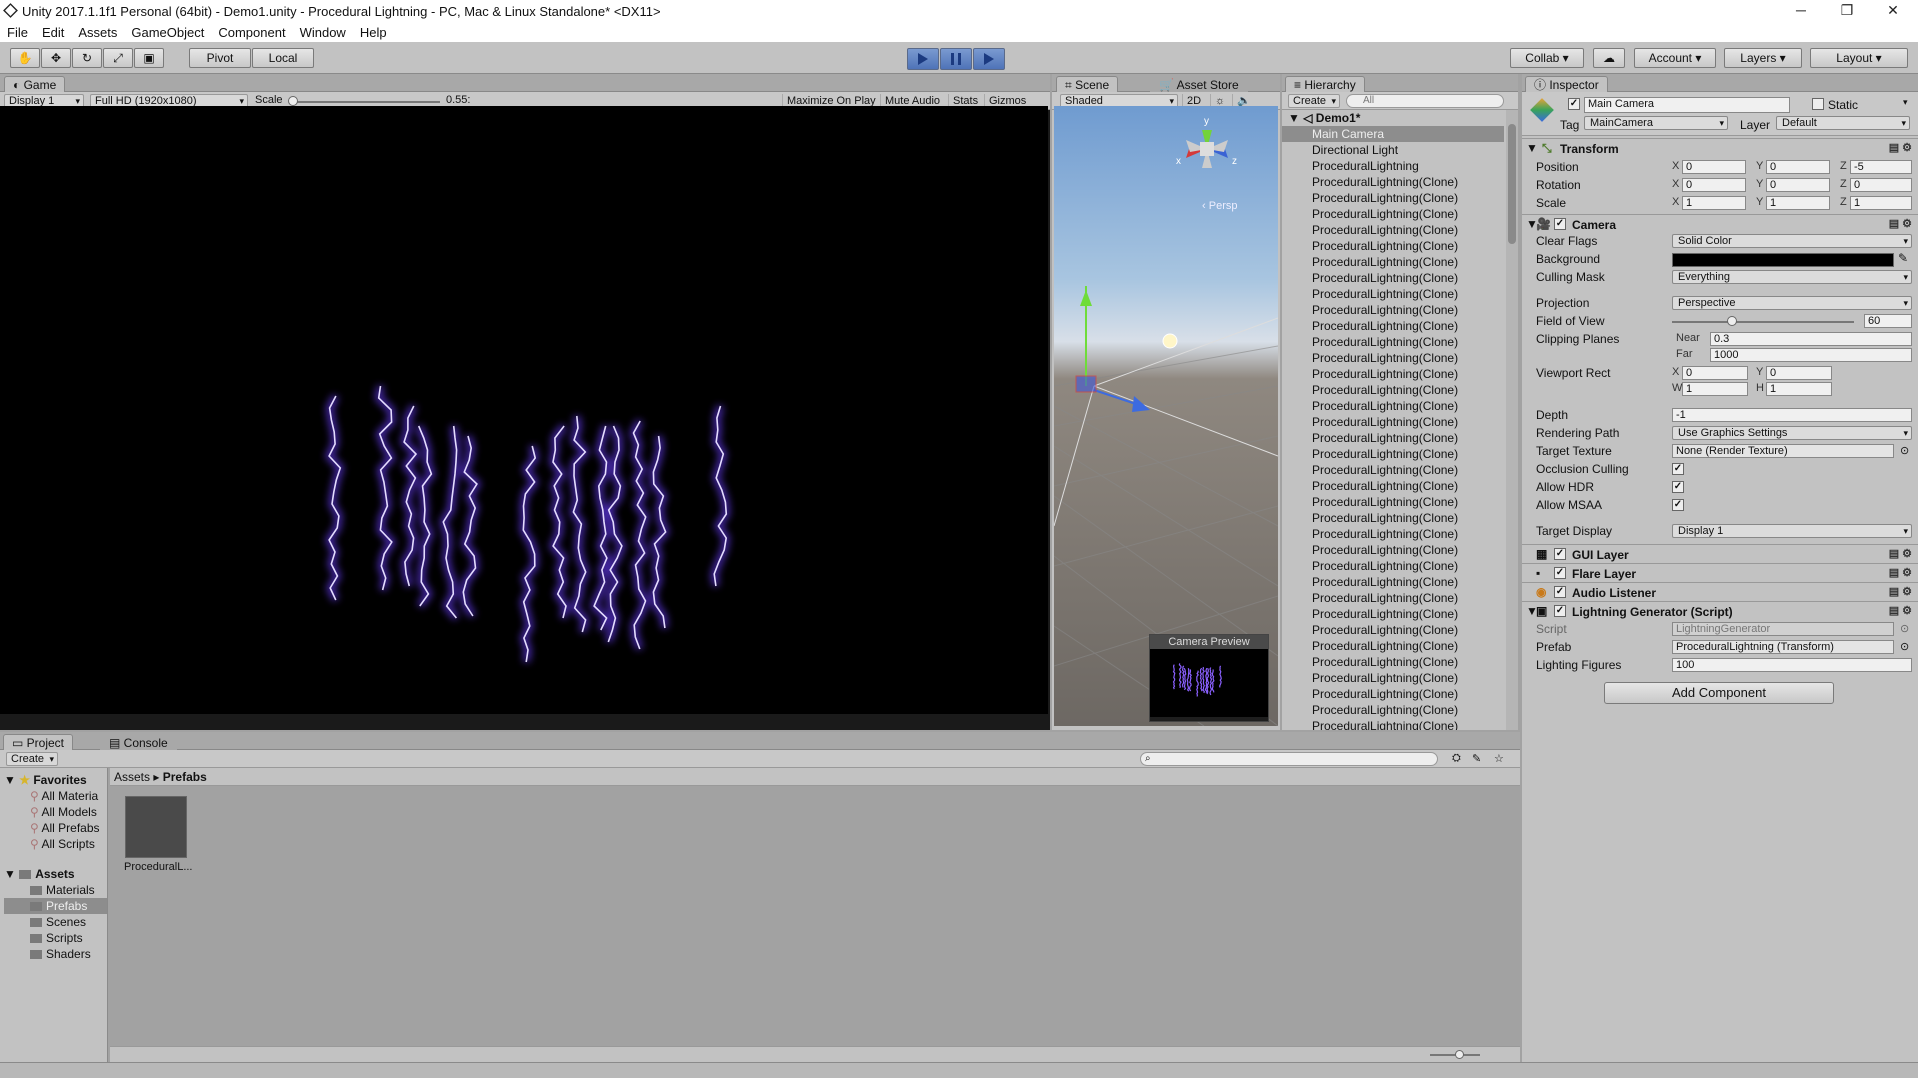  I want to click on camera-header: ▼ 🎥 ✓ Camera ▤ ⚙, so click(1720, 223).